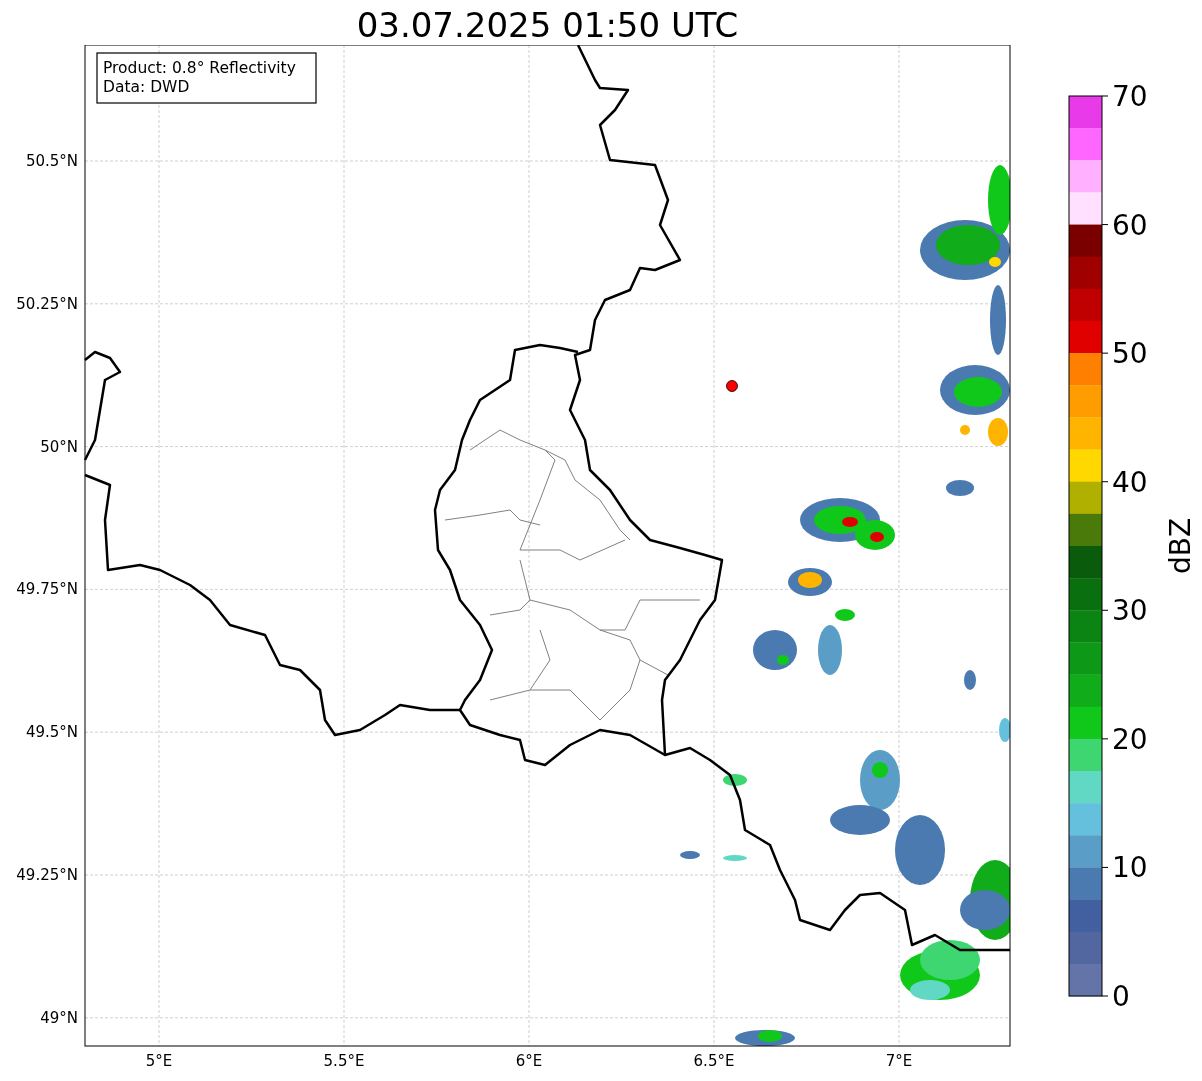 The width and height of the screenshot is (1202, 1081). Describe the element at coordinates (1130, 96) in the screenshot. I see `colorbar-tick-label: 70` at that location.